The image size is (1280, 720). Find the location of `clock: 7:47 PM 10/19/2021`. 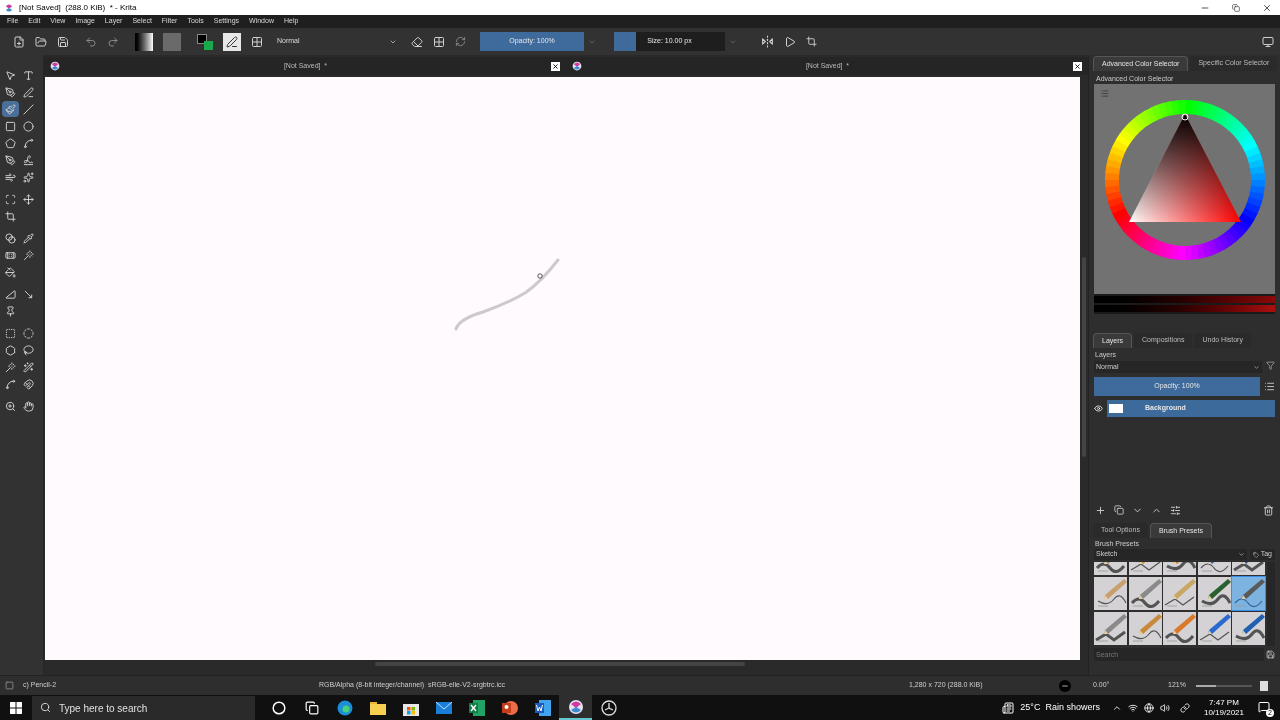

clock: 7:47 PM 10/19/2021 is located at coordinates (1223, 707).